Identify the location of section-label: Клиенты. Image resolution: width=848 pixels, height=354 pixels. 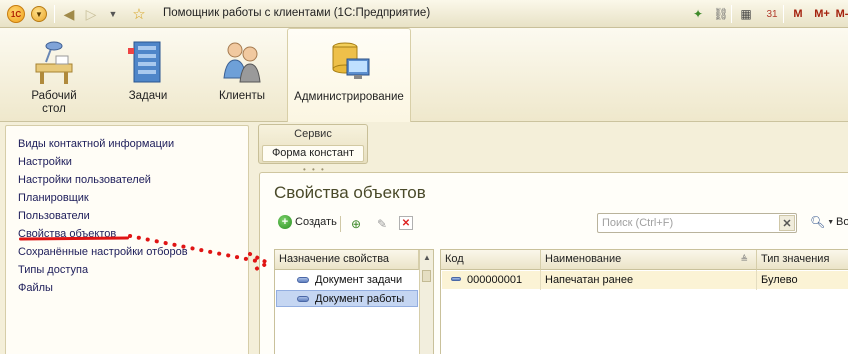
(242, 96).